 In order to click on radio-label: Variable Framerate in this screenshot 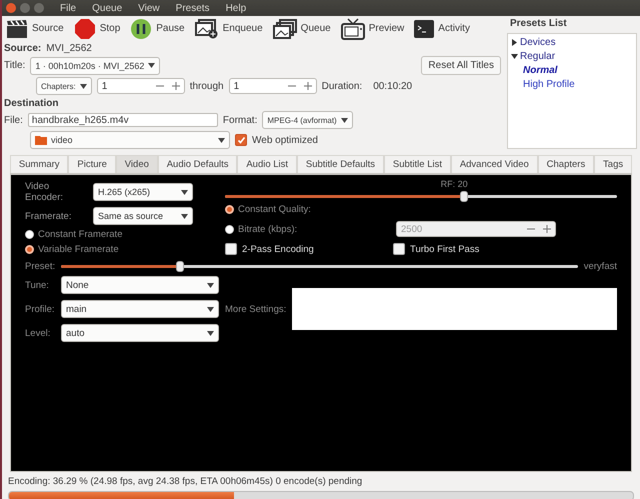, I will do `click(78, 249)`.